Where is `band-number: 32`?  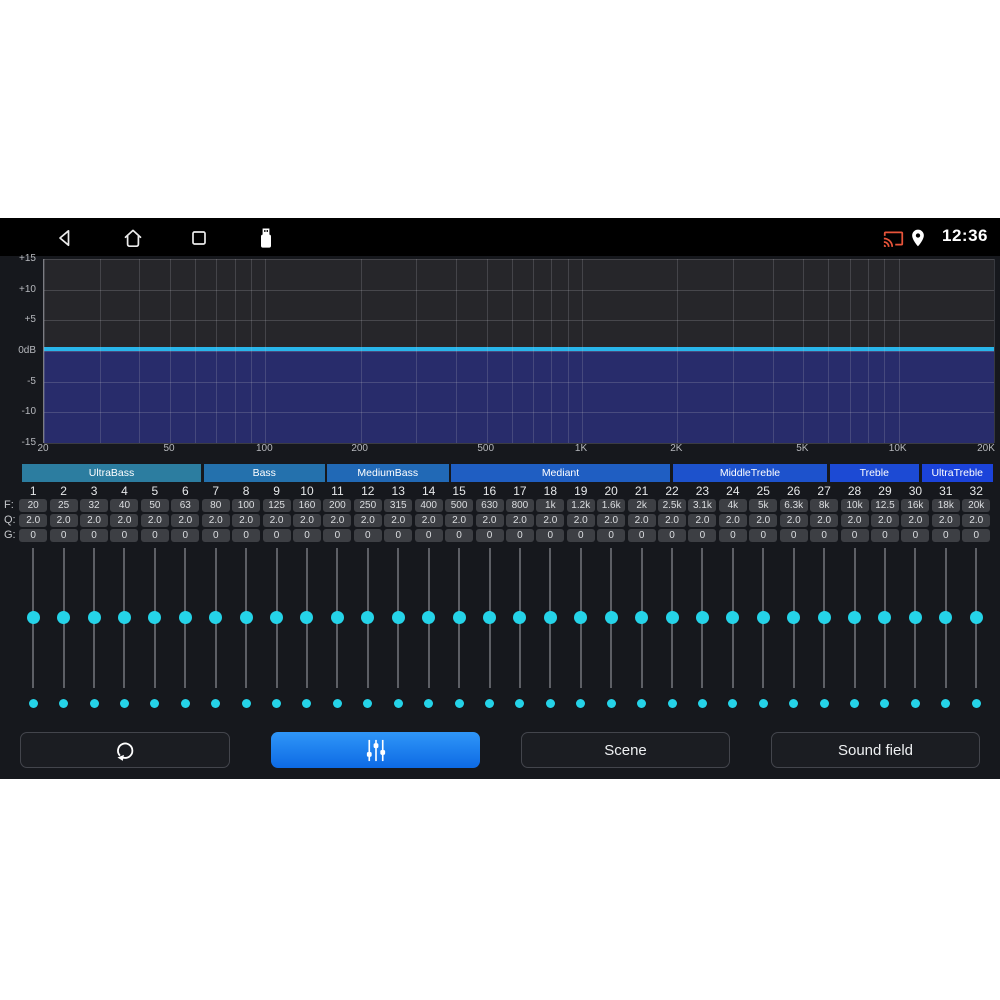 band-number: 32 is located at coordinates (976, 491).